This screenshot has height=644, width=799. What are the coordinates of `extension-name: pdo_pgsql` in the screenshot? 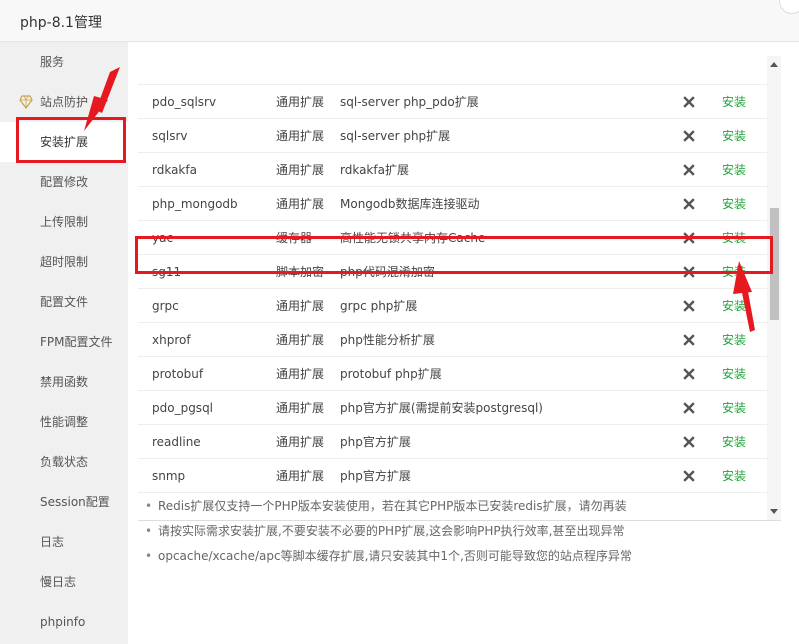 It's located at (183, 408).